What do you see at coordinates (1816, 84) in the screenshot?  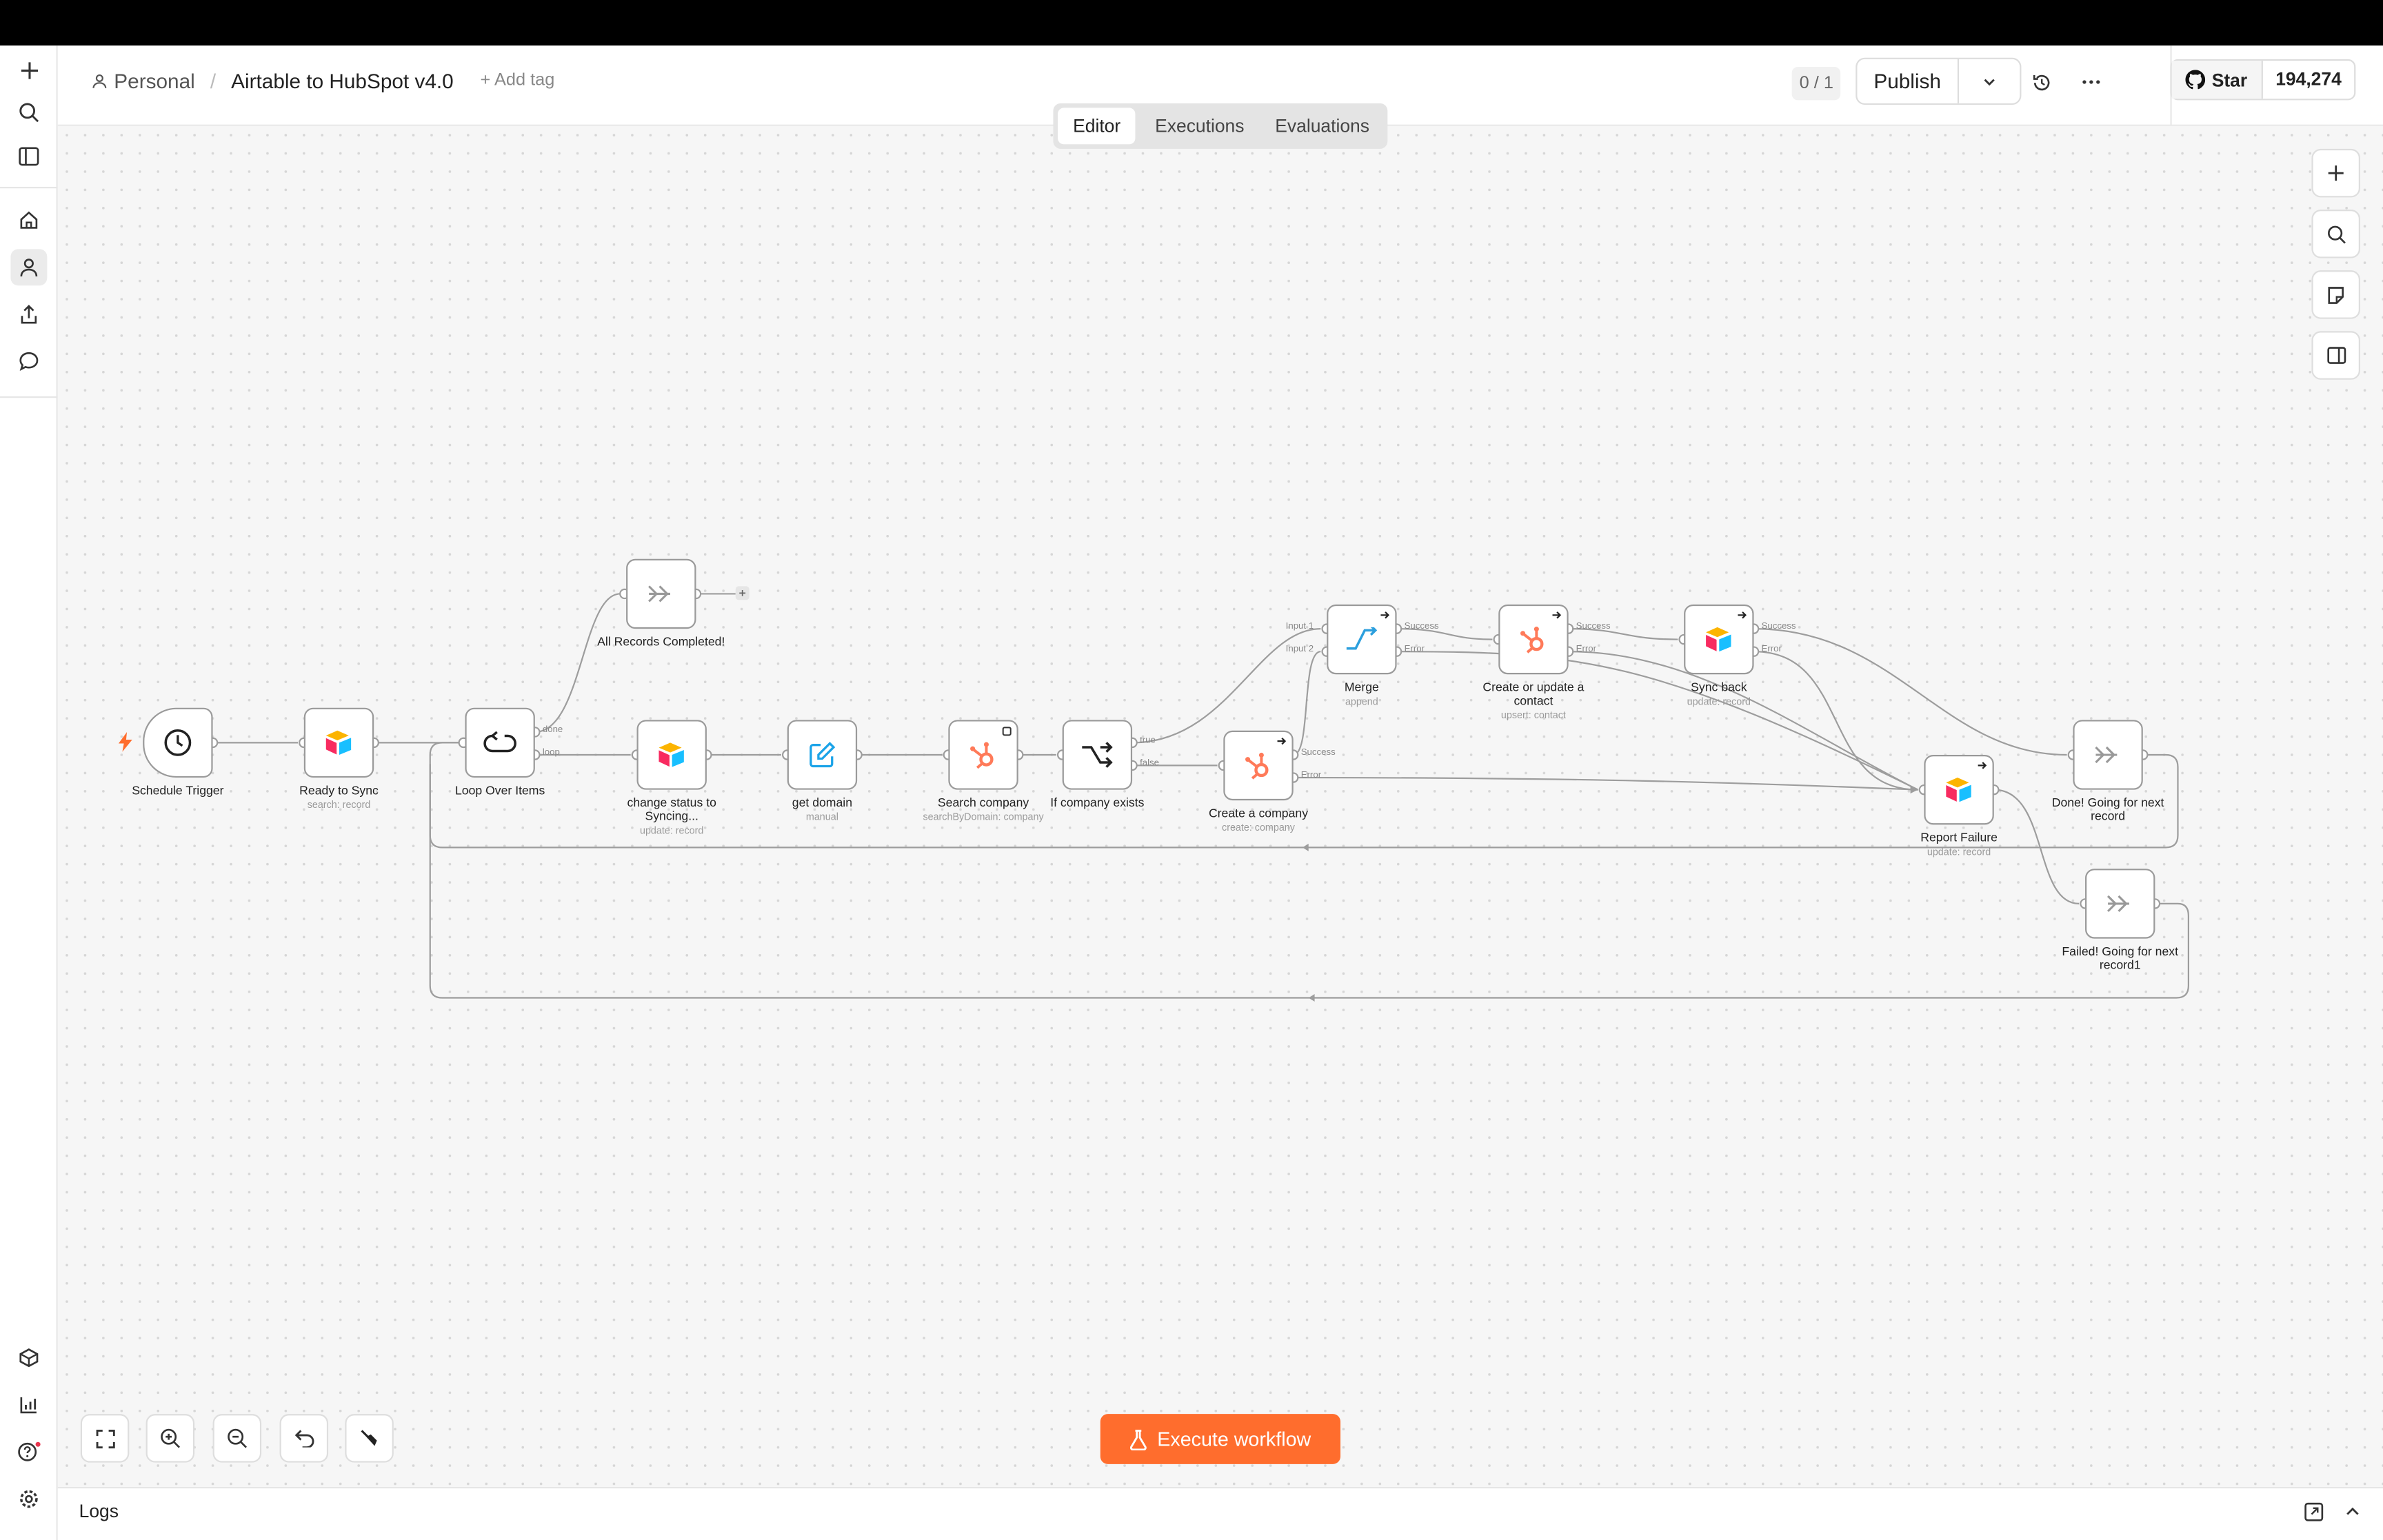 I see `version-badge: 0 / 1` at bounding box center [1816, 84].